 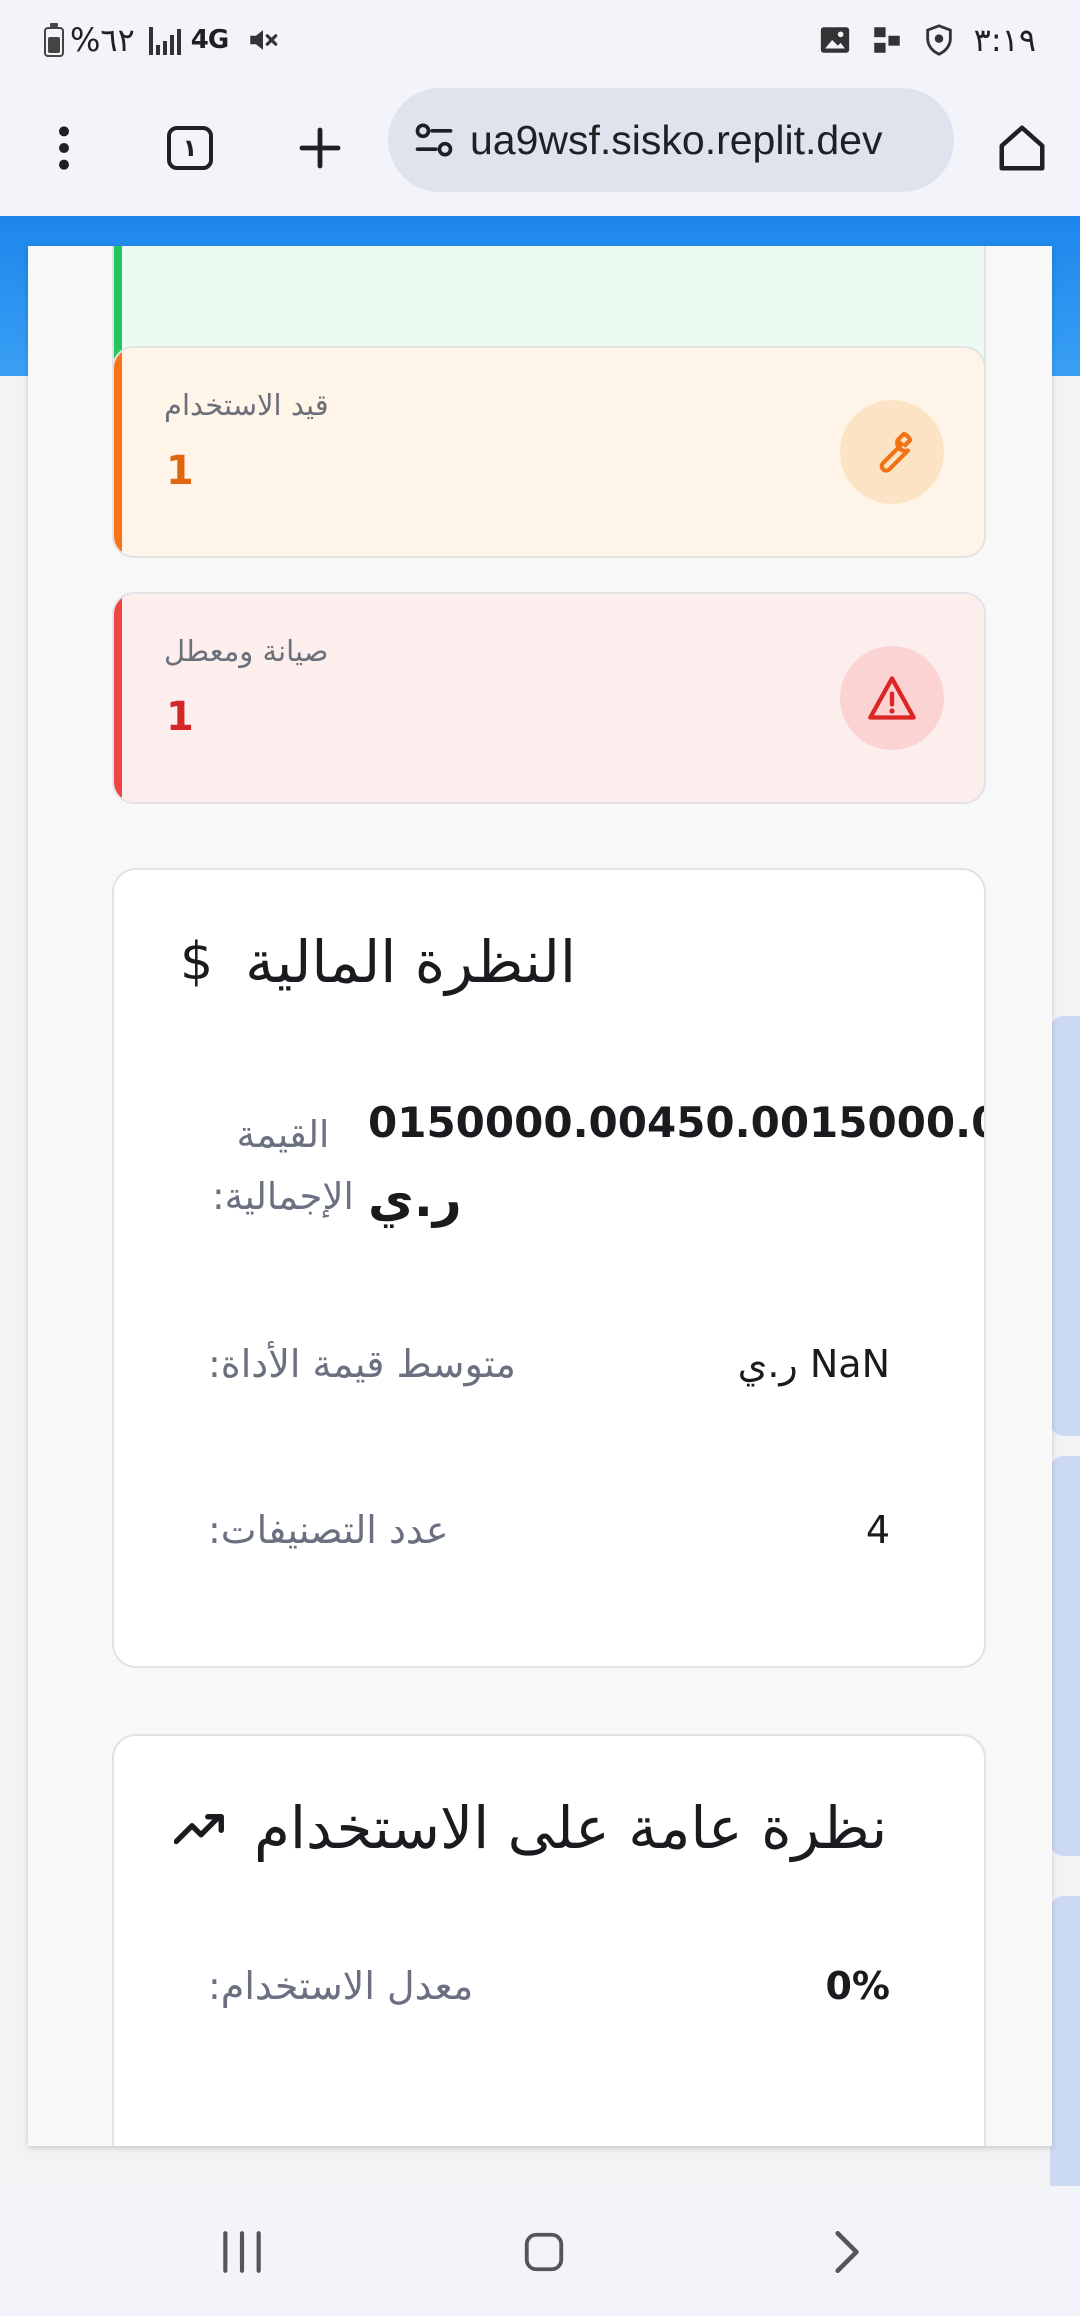 I want to click on recent-apps-button, so click(x=242, y=2252).